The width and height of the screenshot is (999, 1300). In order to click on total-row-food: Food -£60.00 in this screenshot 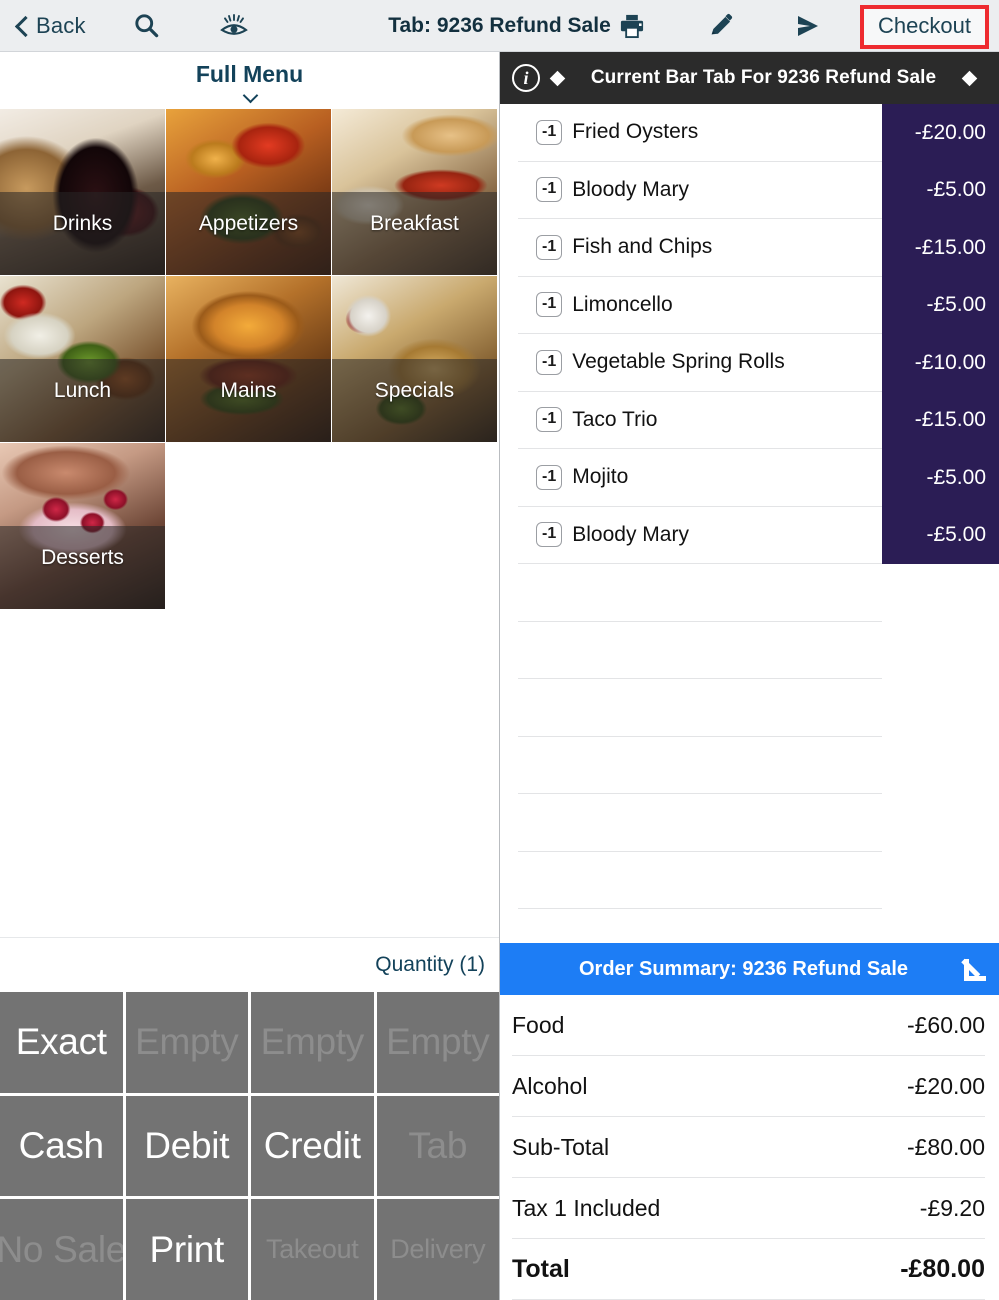, I will do `click(748, 1025)`.